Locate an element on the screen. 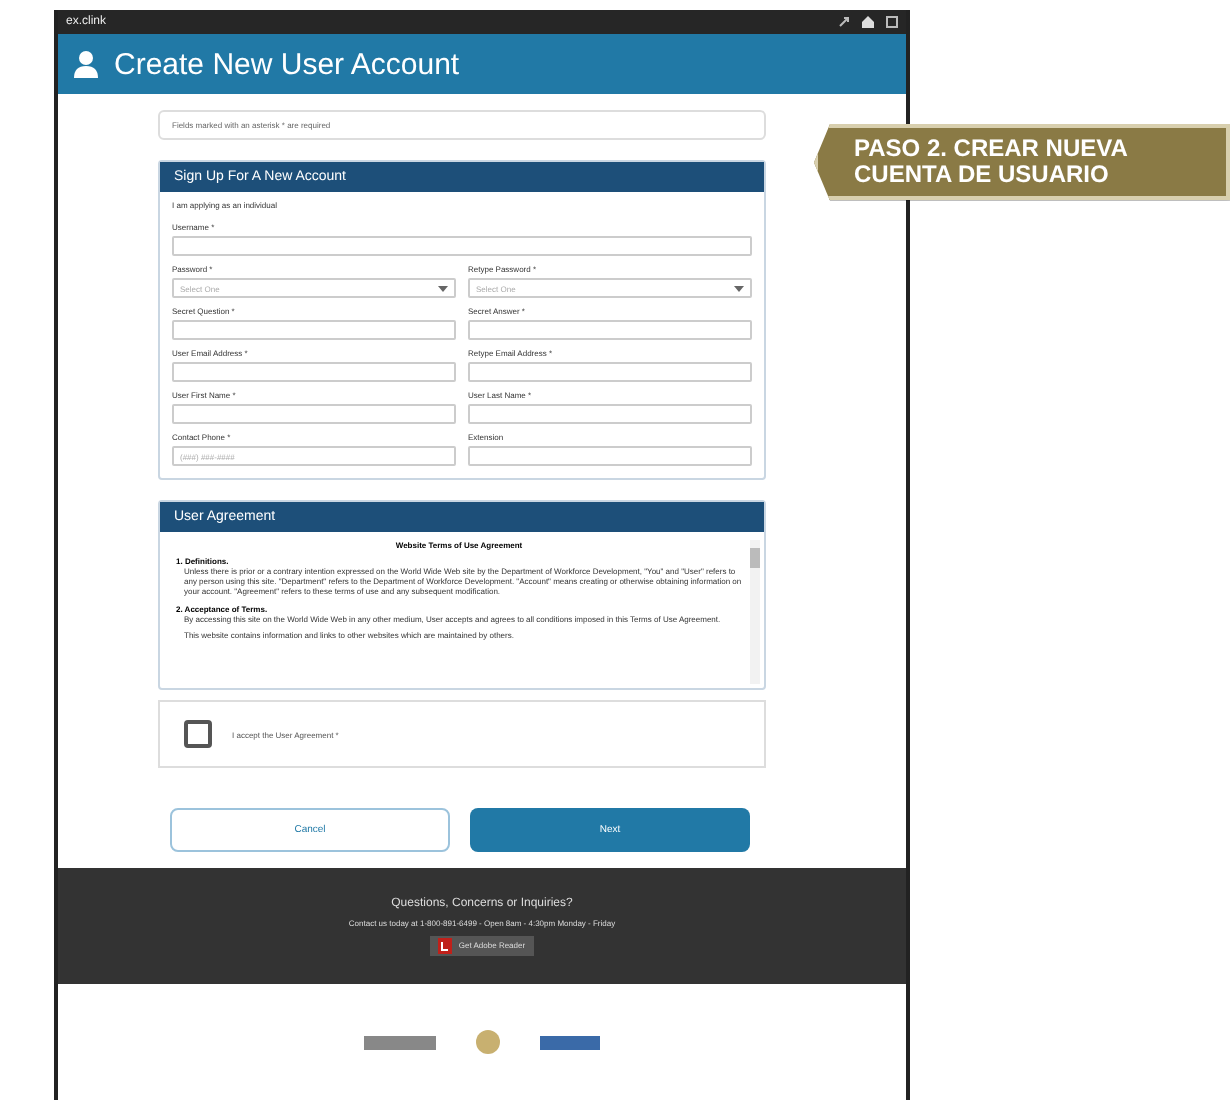 This screenshot has height=1100, width=1230. window-icon is located at coordinates (892, 22).